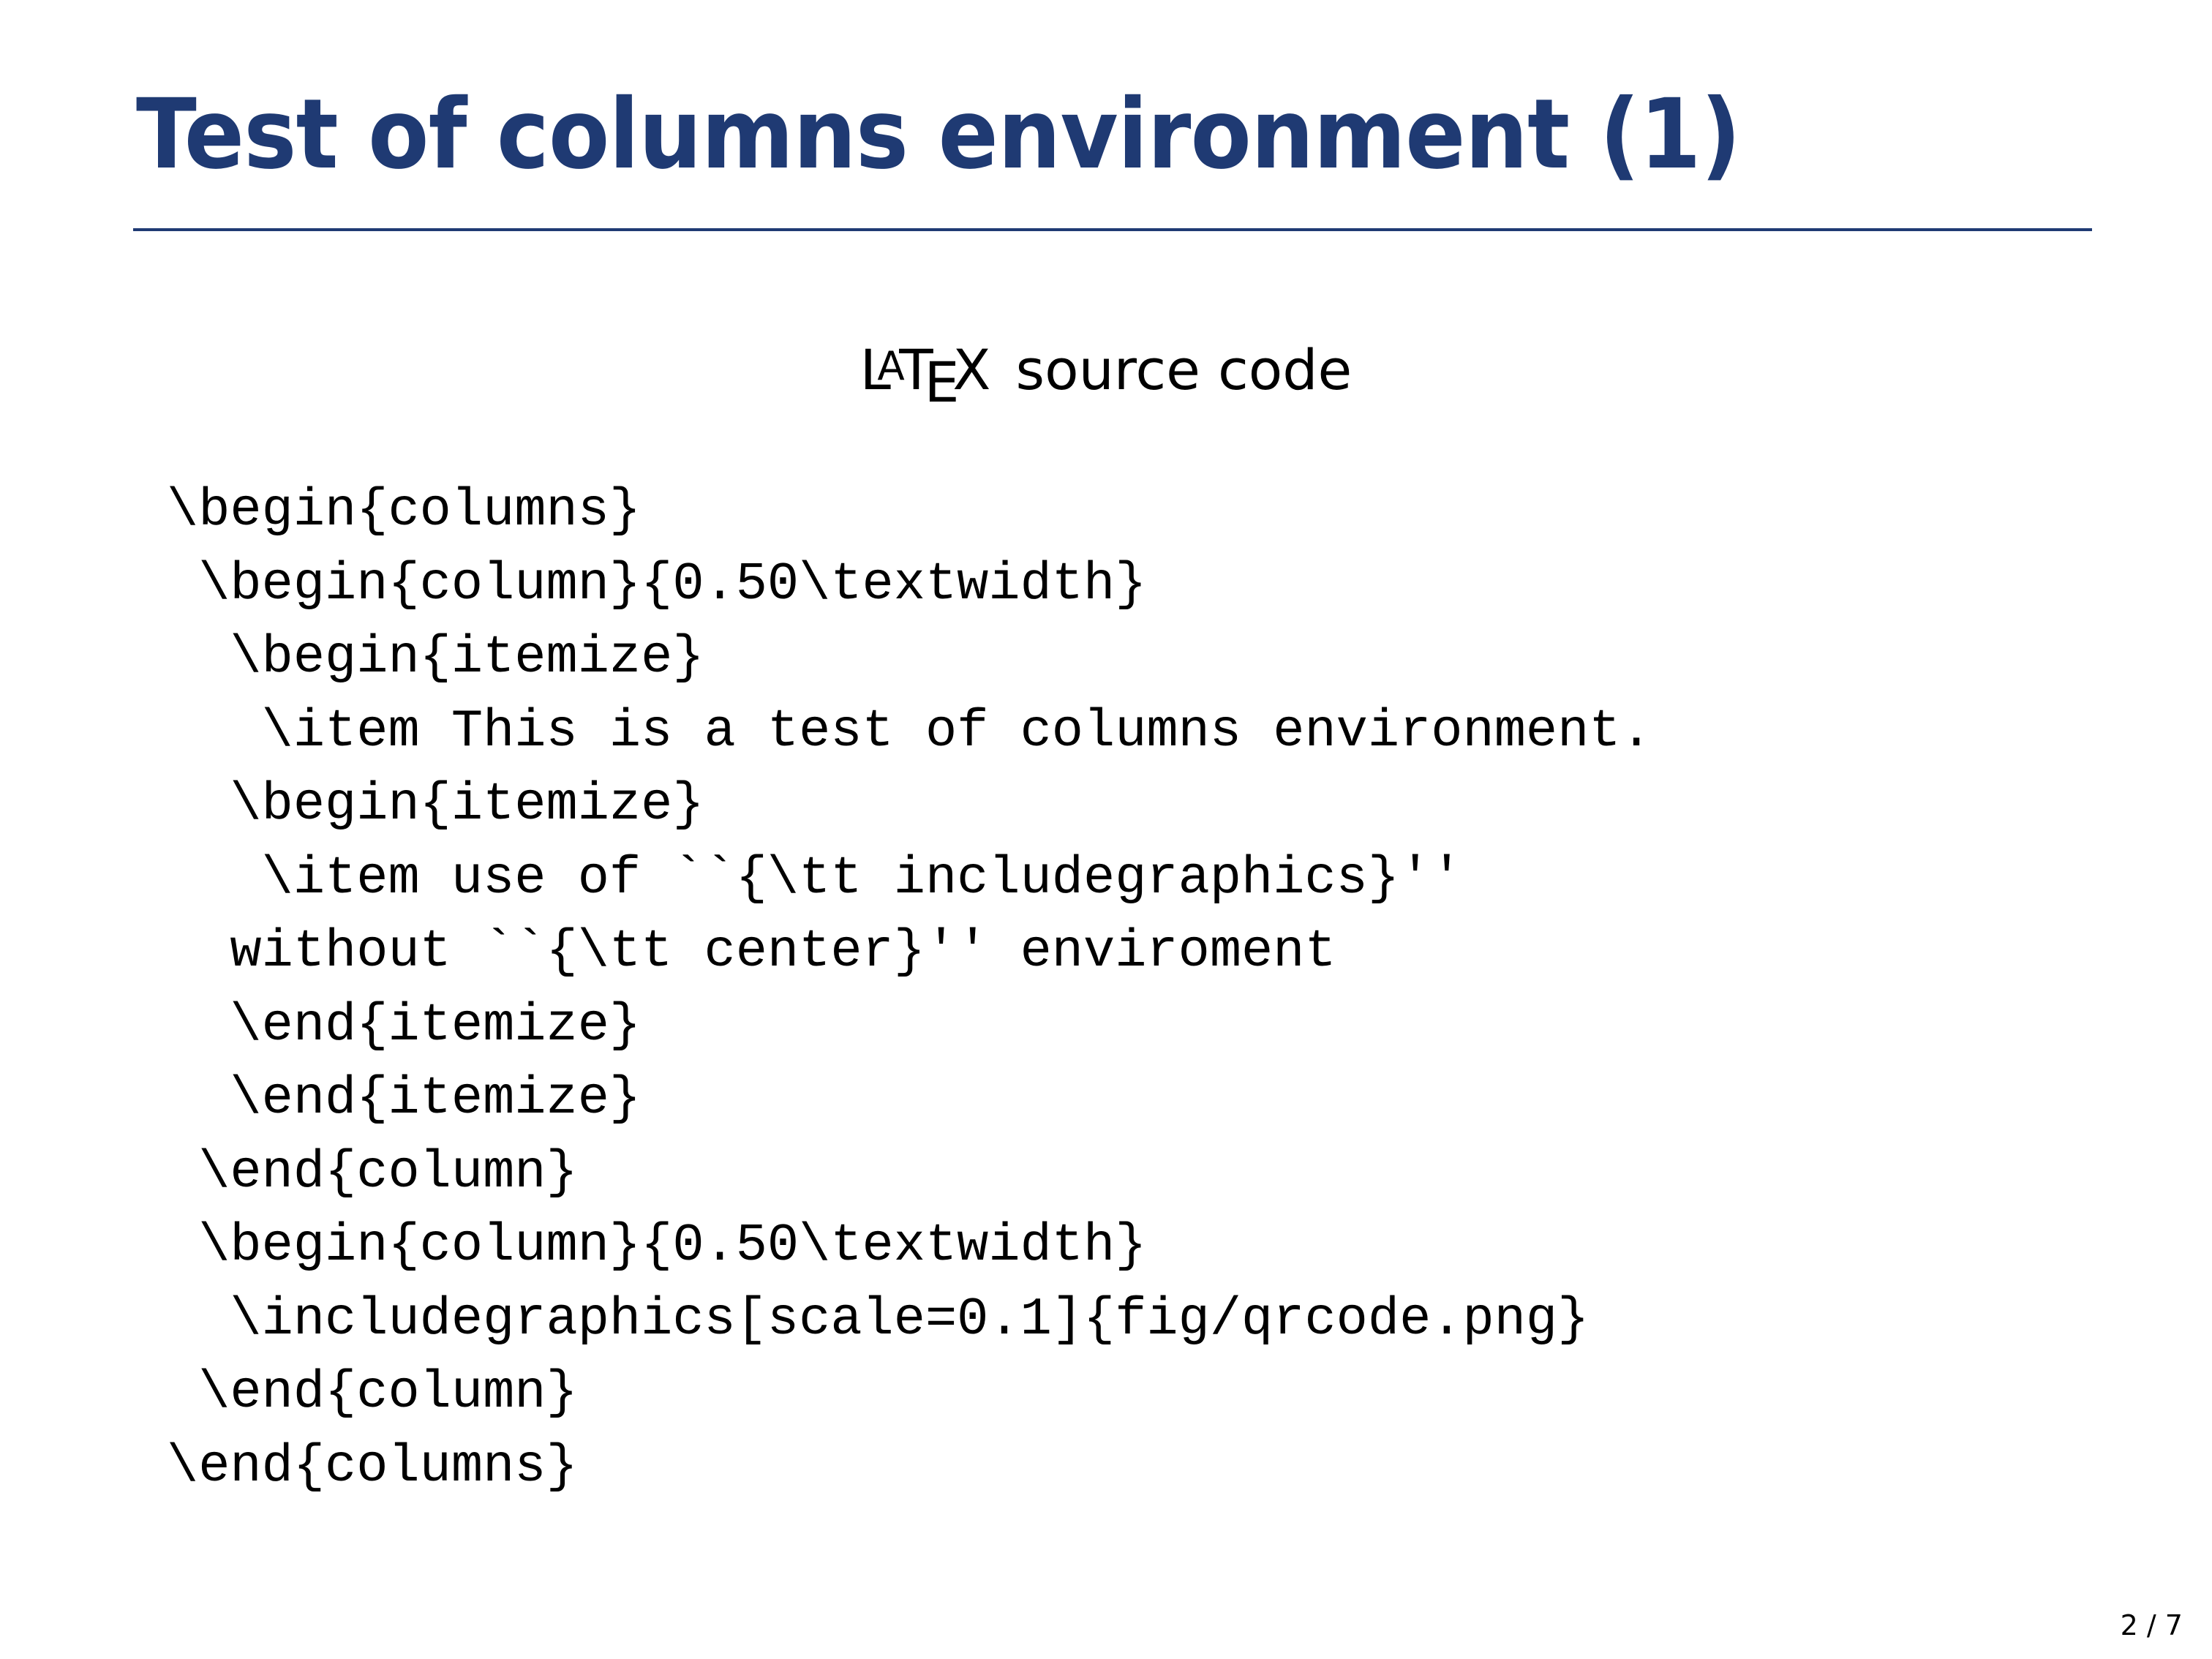  Describe the element at coordinates (2151, 1625) in the screenshot. I see `page-number: 2 / 7` at that location.